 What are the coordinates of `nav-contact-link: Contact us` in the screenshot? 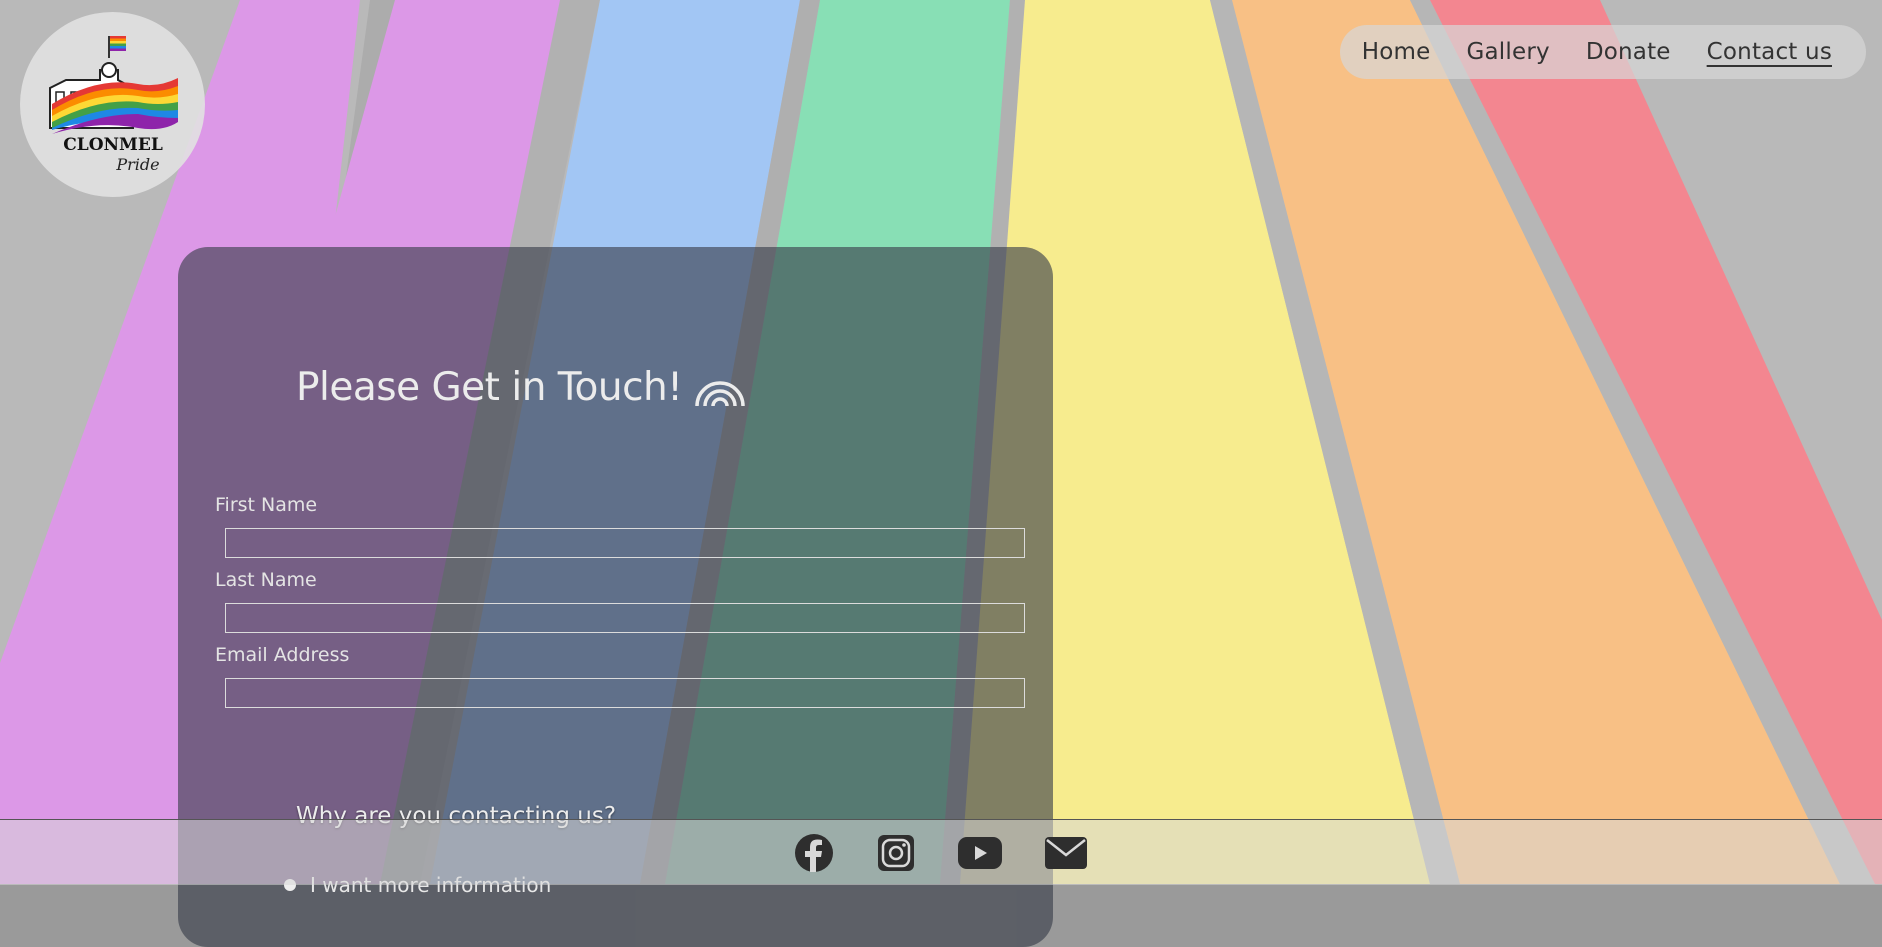 It's located at (1769, 52).